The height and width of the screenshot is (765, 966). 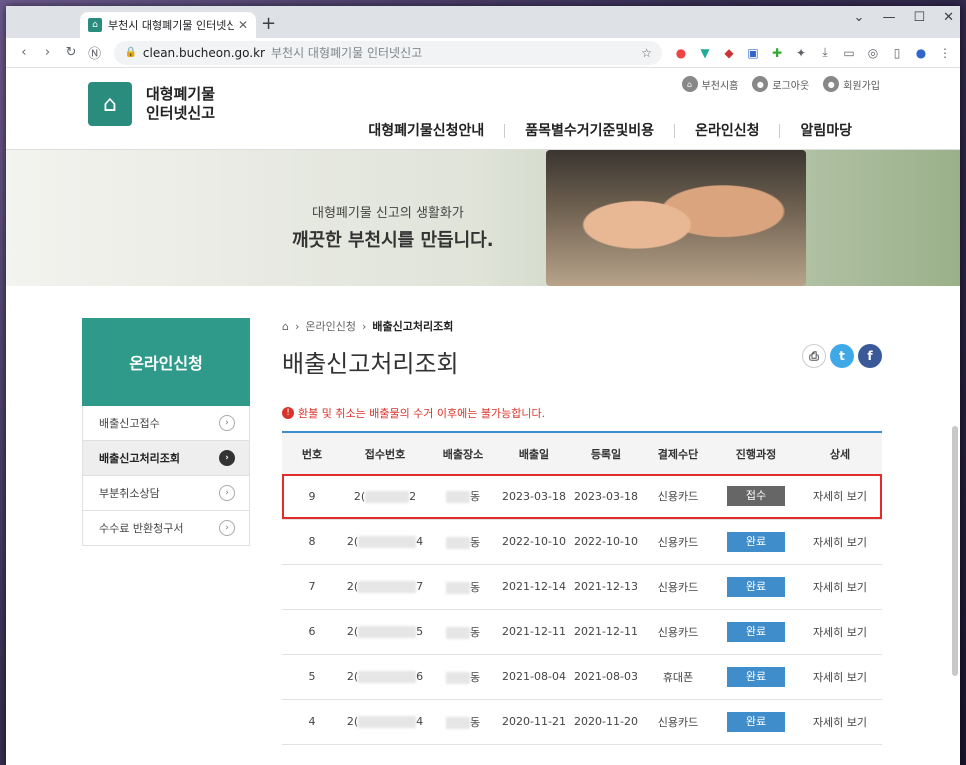 I want to click on translate-icon: ▣, so click(x=753, y=53).